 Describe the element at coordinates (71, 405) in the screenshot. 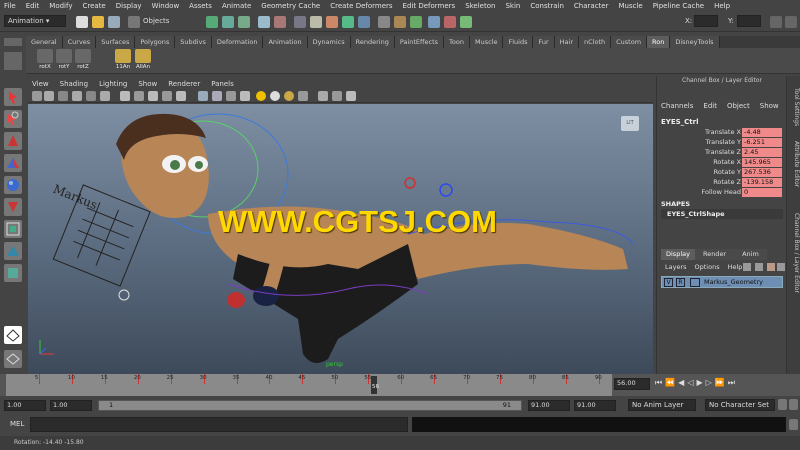

I see `anim-start-field: 1.00` at that location.